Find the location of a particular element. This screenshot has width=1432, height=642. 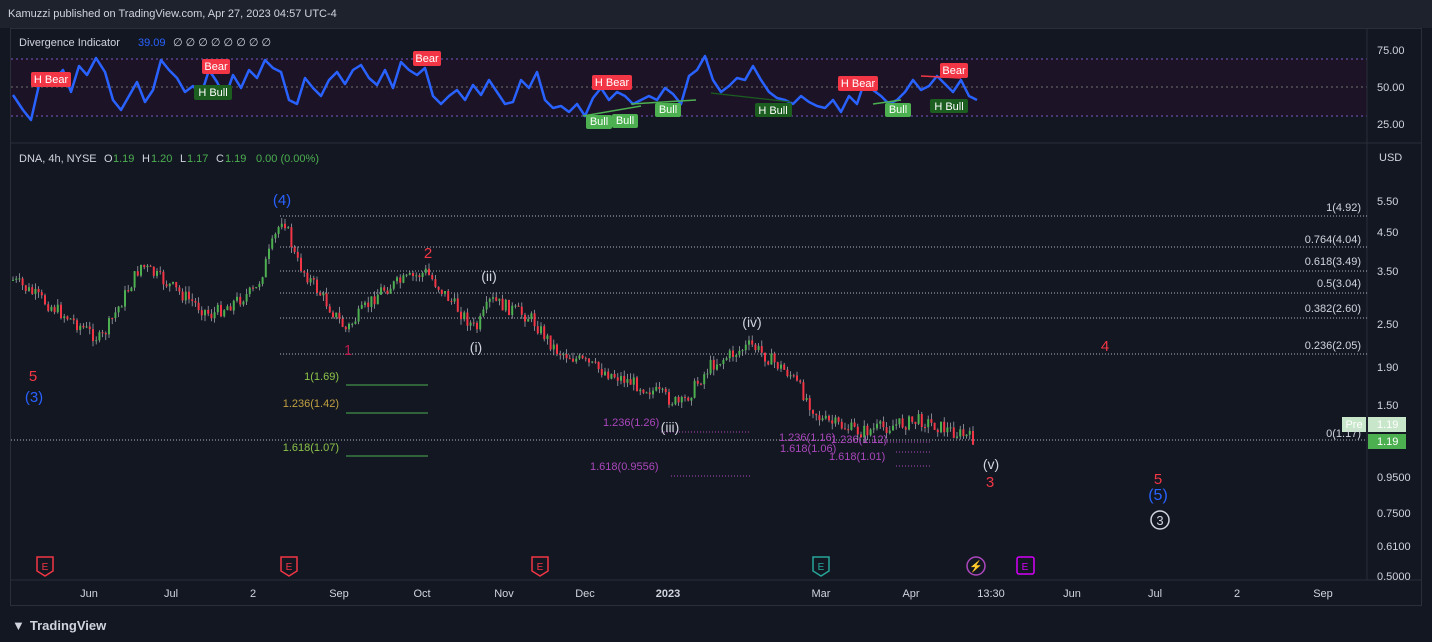

svg-text: E is located at coordinates (821, 567).